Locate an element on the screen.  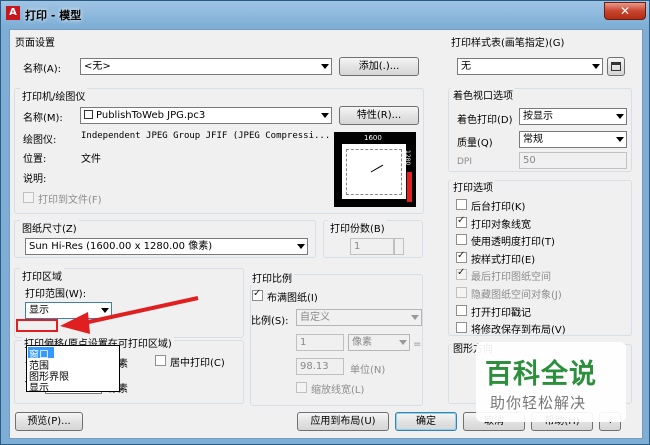
watermark-logo: 百科全说 助你轻松解决 is located at coordinates (551, 382).